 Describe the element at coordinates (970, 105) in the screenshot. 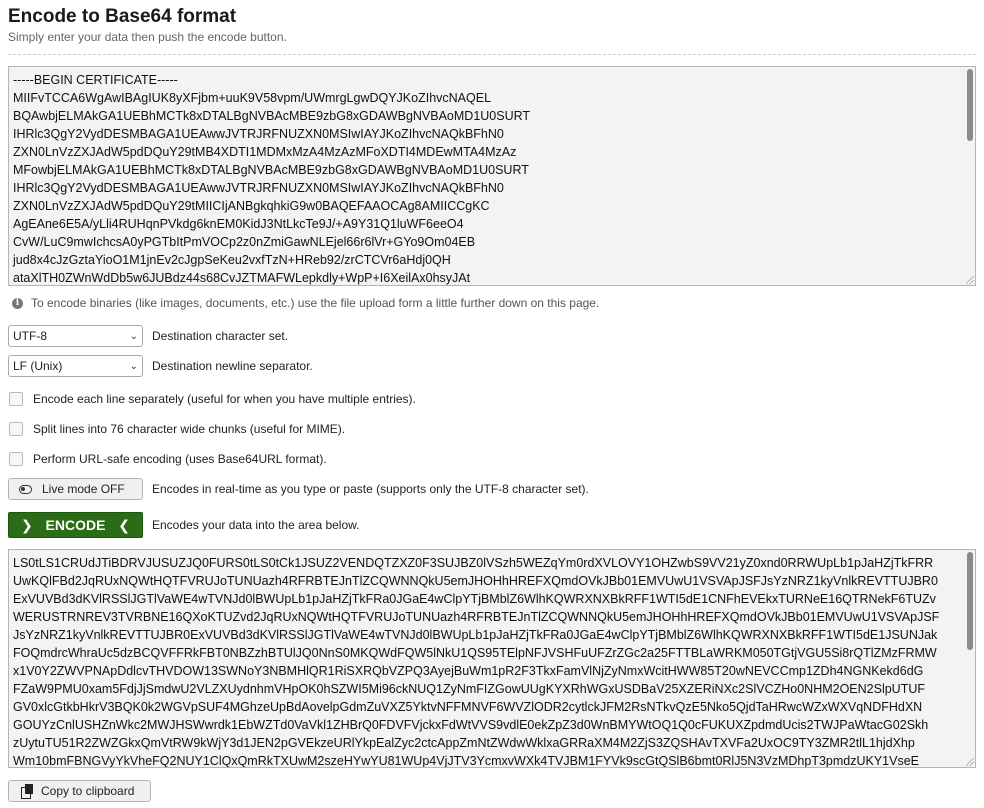

I see `input-scroll-thumb` at that location.